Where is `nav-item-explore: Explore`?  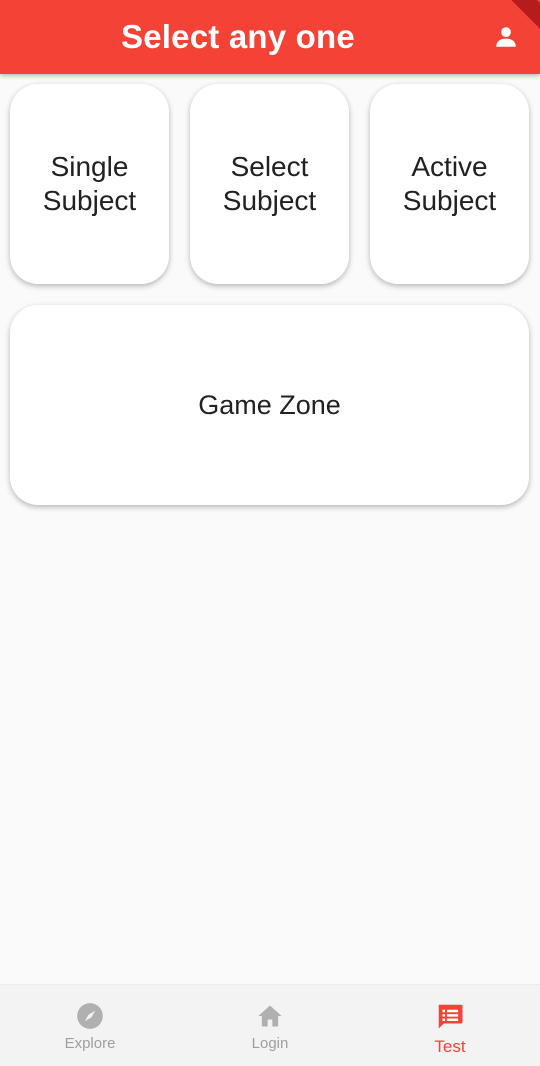
nav-item-explore: Explore is located at coordinates (90, 1025).